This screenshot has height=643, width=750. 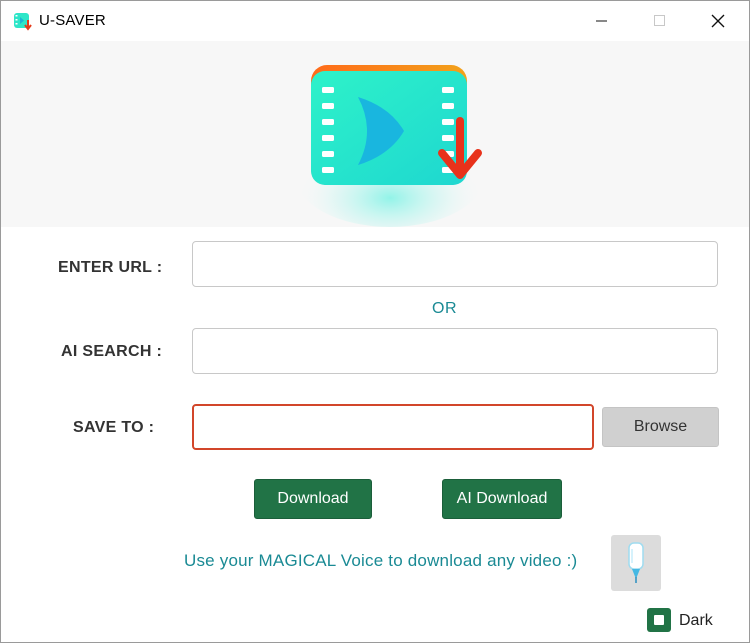 I want to click on maximize-icon, so click(x=659, y=20).